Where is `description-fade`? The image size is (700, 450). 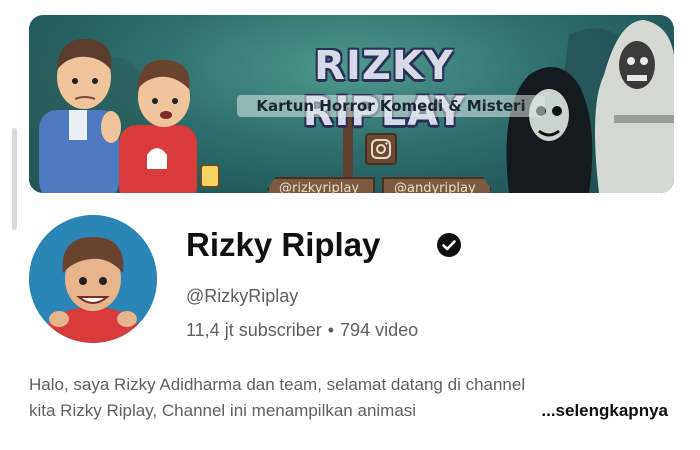
description-fade is located at coordinates (498, 411).